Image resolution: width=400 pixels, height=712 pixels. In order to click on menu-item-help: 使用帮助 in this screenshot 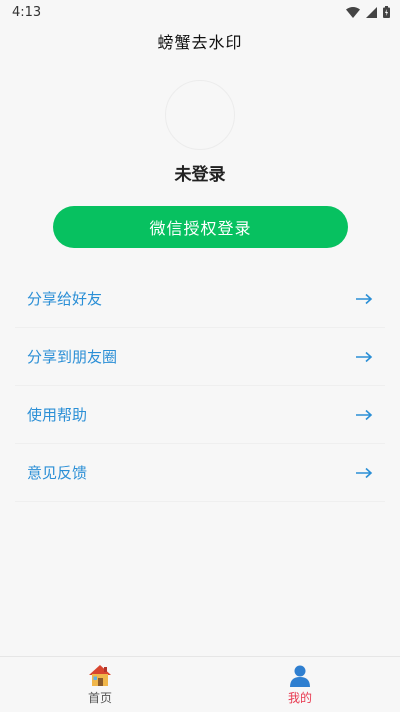, I will do `click(200, 415)`.